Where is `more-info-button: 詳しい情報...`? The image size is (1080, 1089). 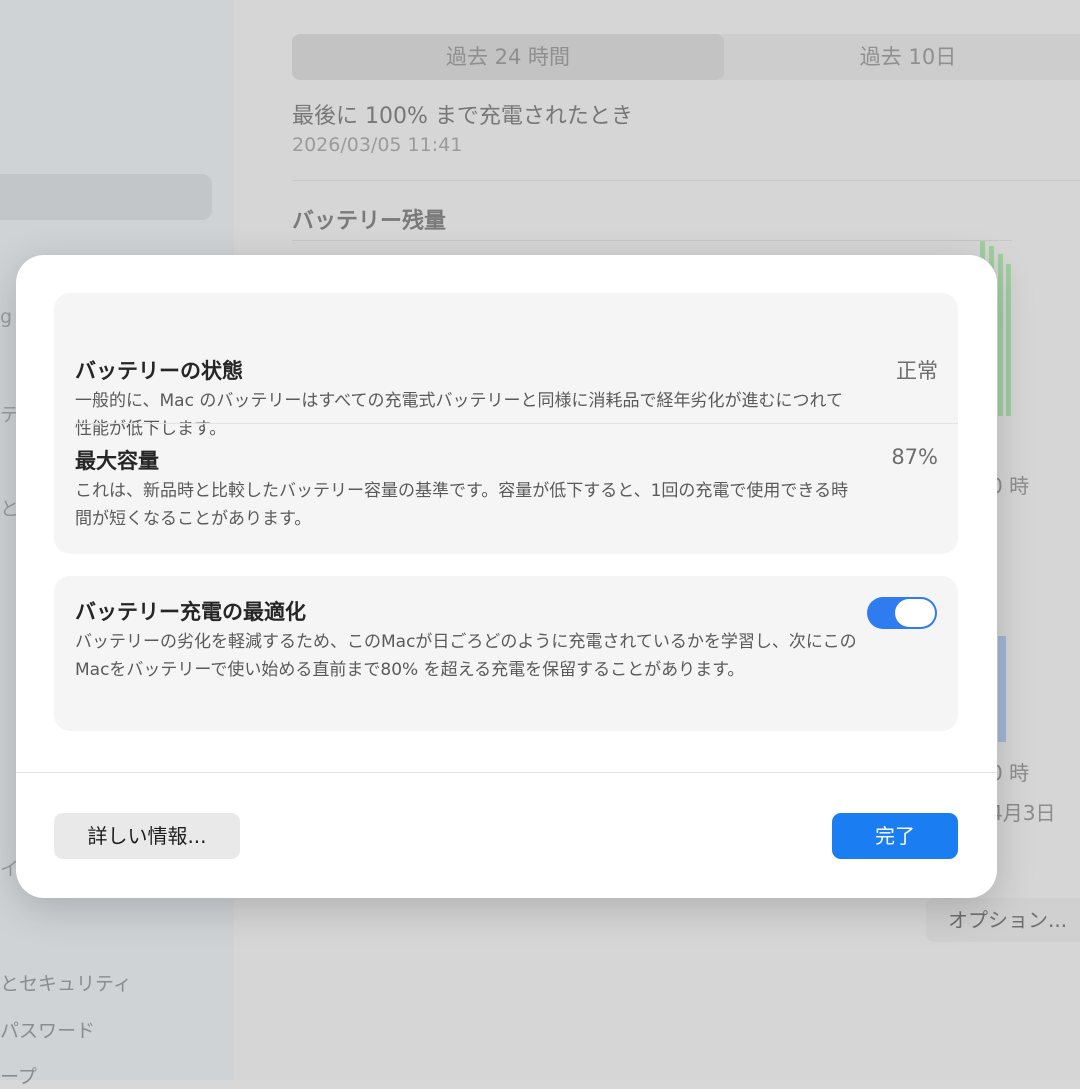
more-info-button: 詳しい情報... is located at coordinates (147, 836).